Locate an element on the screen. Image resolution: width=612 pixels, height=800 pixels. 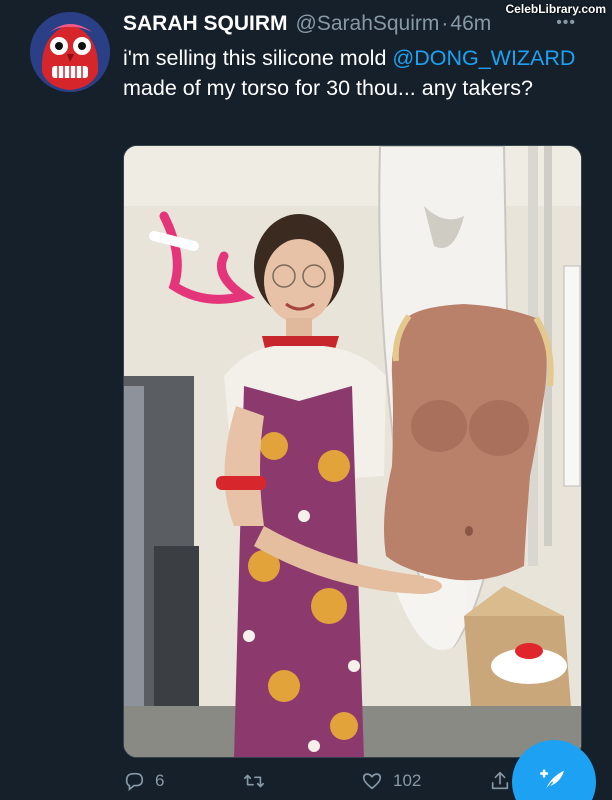
more-horizontal-icon: ••• is located at coordinates (566, 23).